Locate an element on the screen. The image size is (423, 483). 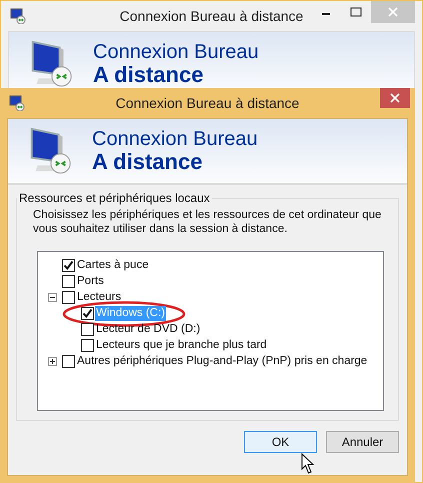
tree-item: Autres périphériques Plug-and-Play (PnP) pris en charge is located at coordinates (222, 362).